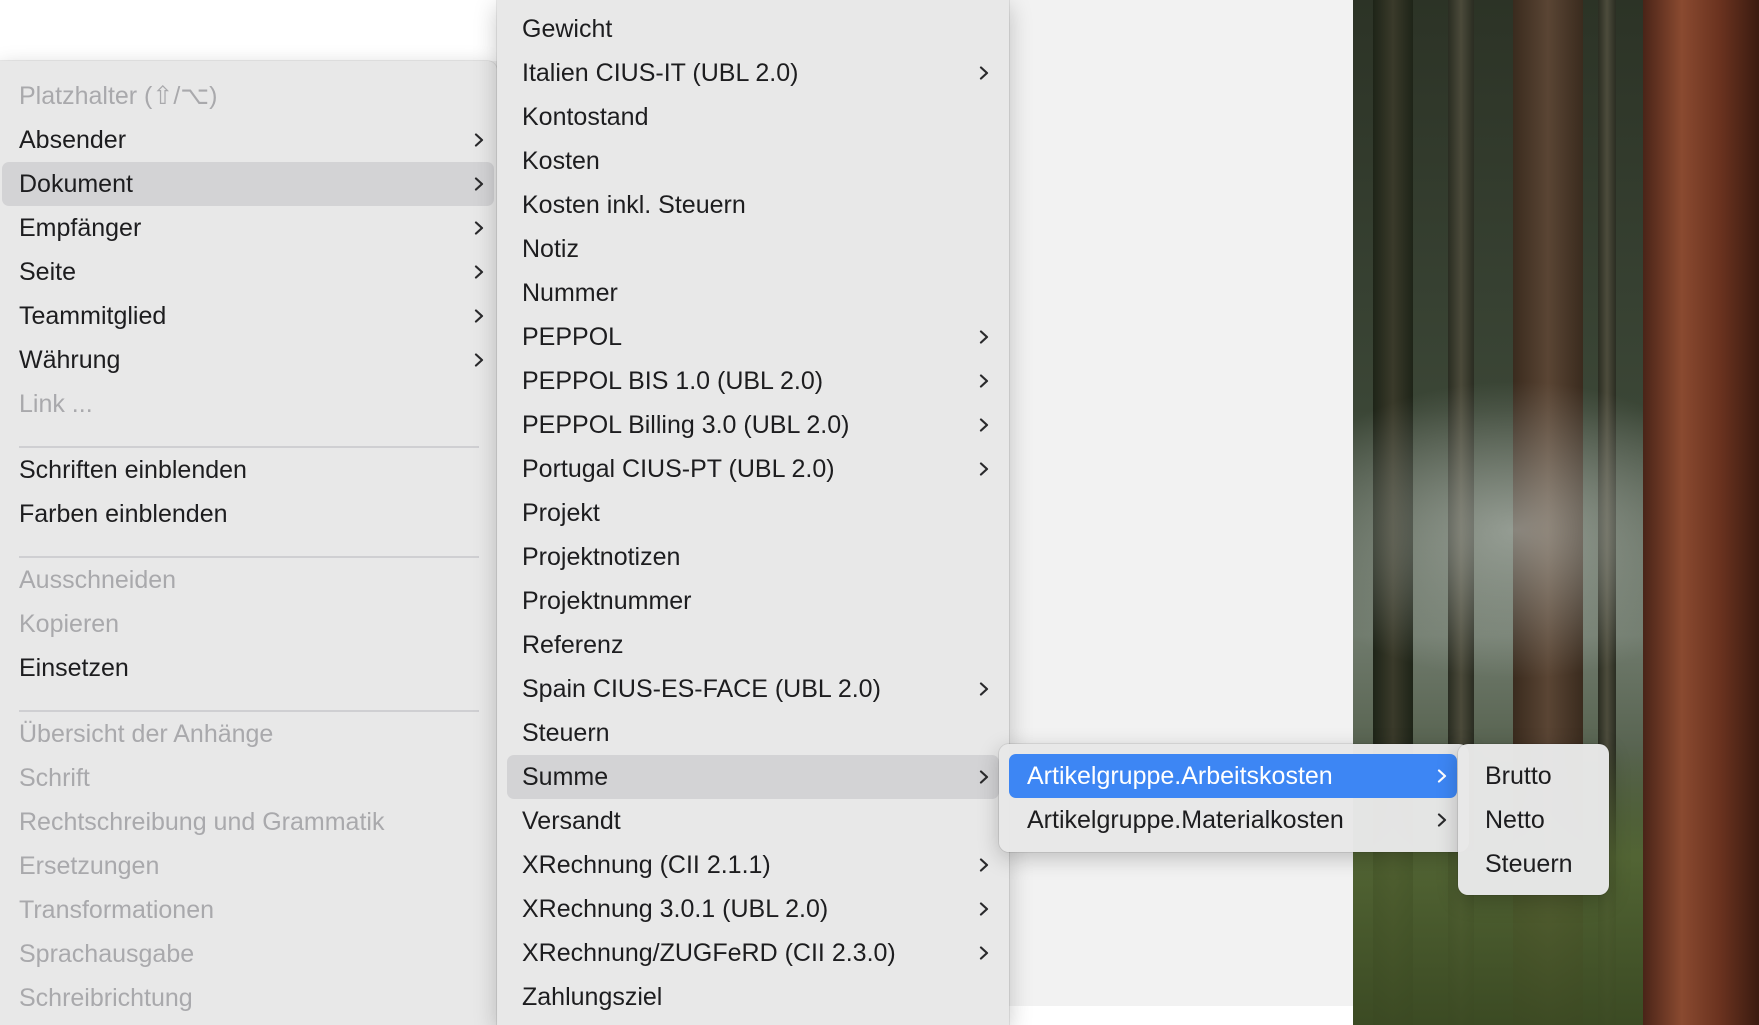  I want to click on menu-item-label: Übersicht der Anhänge, so click(146, 733).